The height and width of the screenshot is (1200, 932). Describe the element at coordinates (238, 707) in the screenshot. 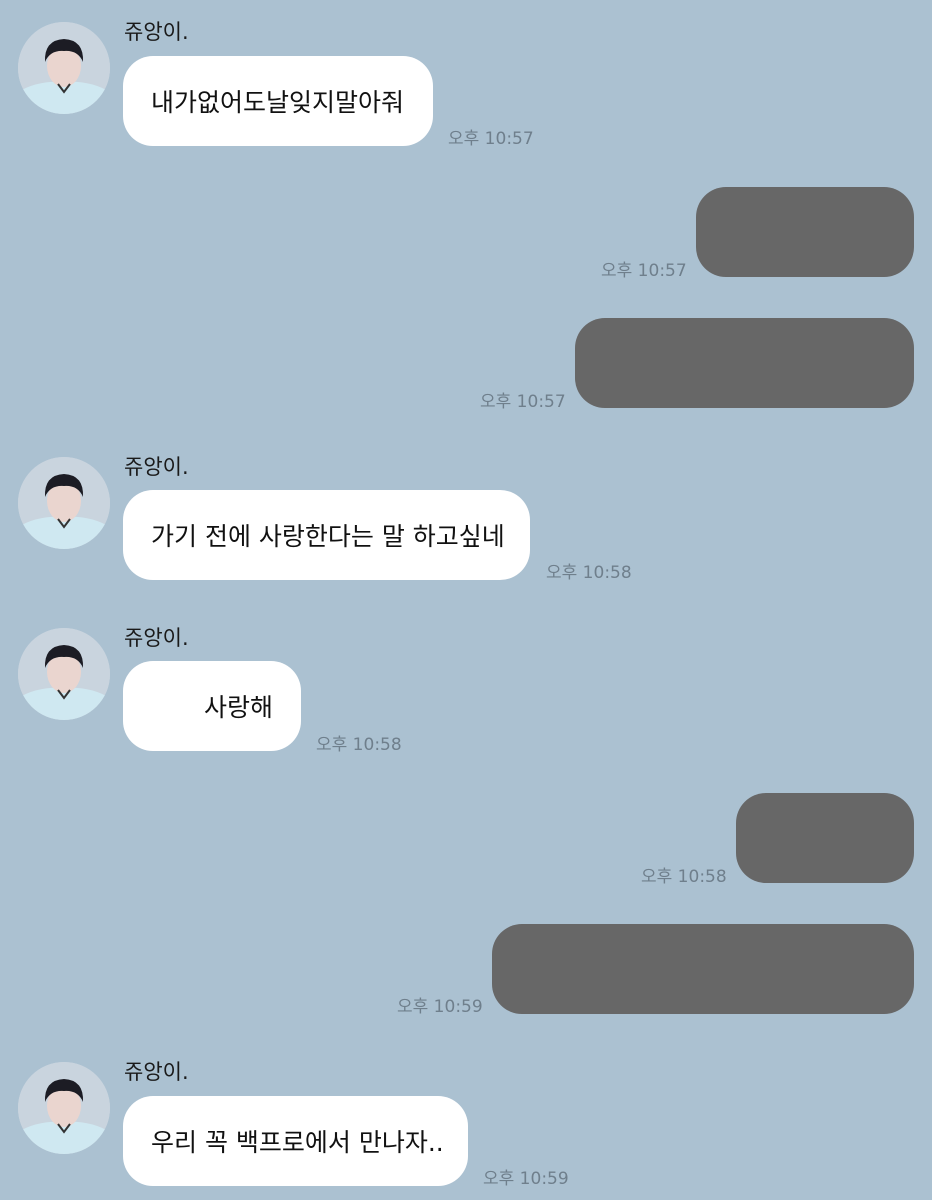

I see `message-text: 사랑해` at that location.